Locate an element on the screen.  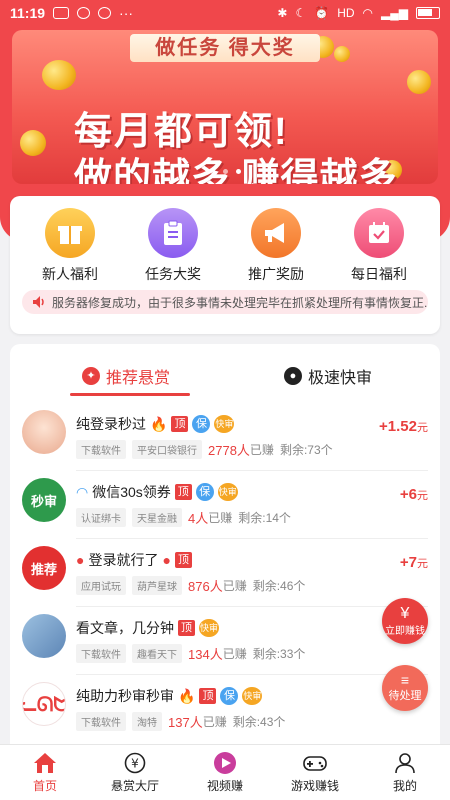
quick-entry-daily: 每日福利 is located at coordinates (379, 246).